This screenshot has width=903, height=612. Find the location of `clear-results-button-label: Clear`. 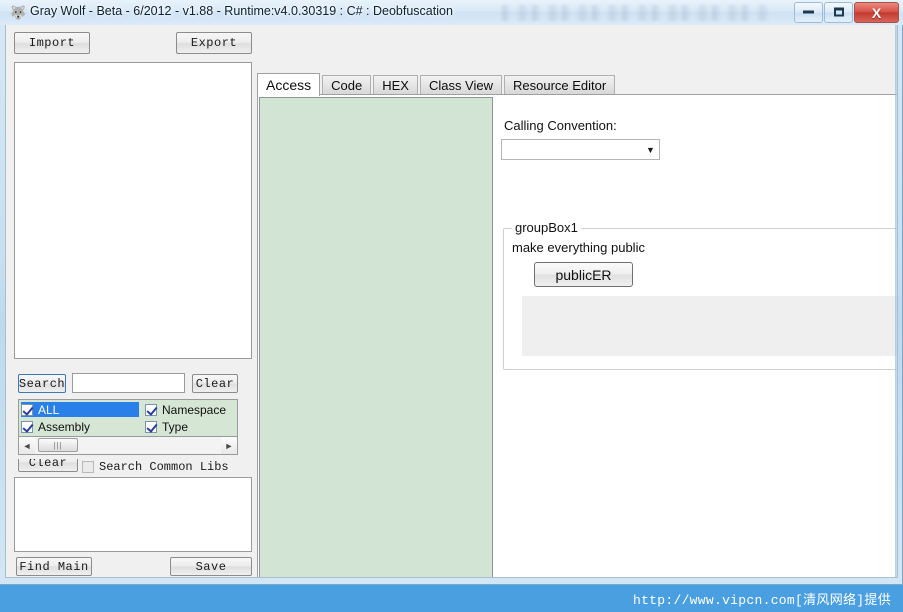

clear-results-button-label: Clear is located at coordinates (48, 465).